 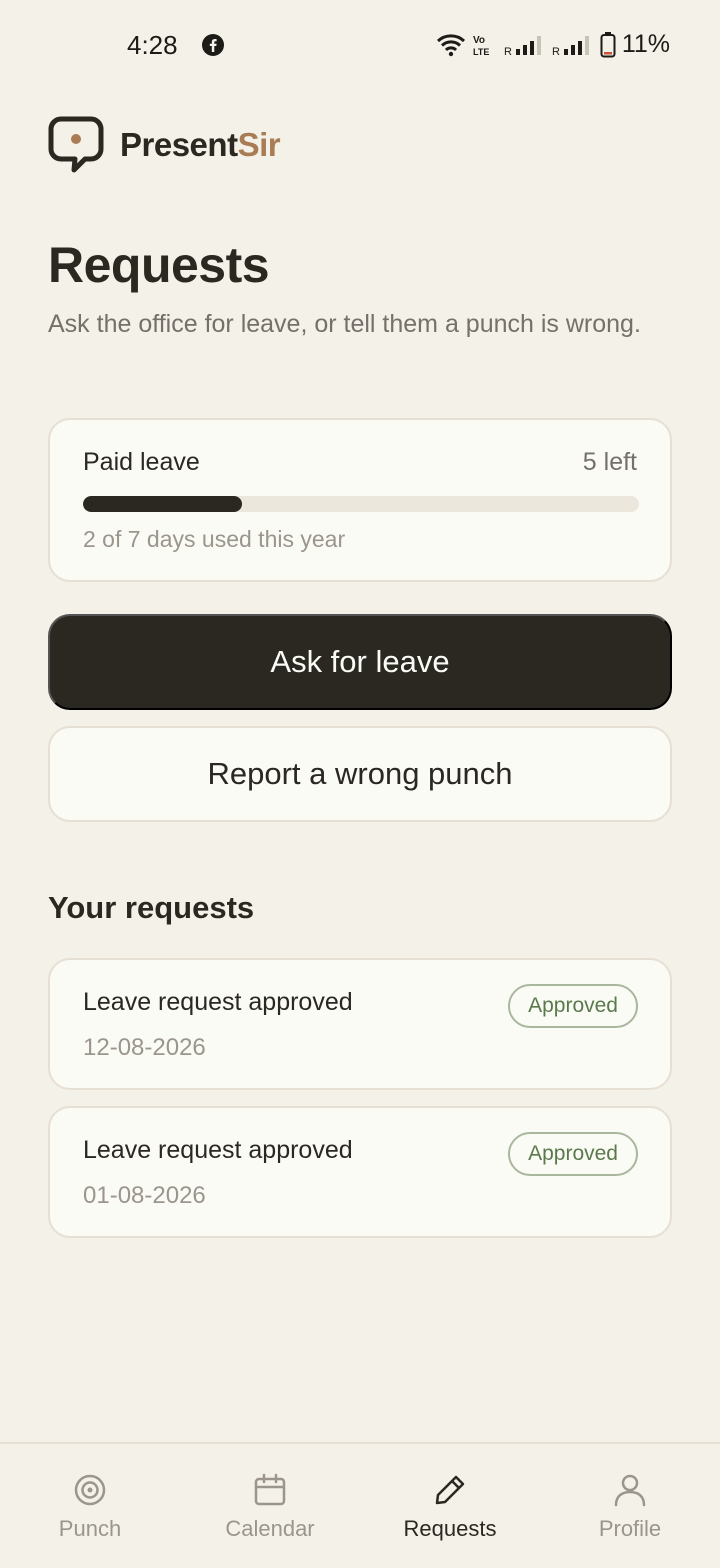 What do you see at coordinates (141, 462) in the screenshot?
I see `leave-type-label: Paid leave` at bounding box center [141, 462].